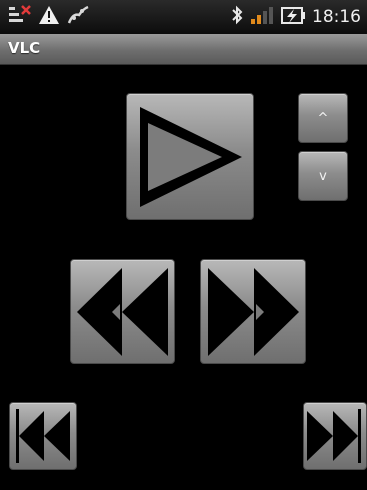  I want to click on app-title-bar: VLC, so click(183, 49).